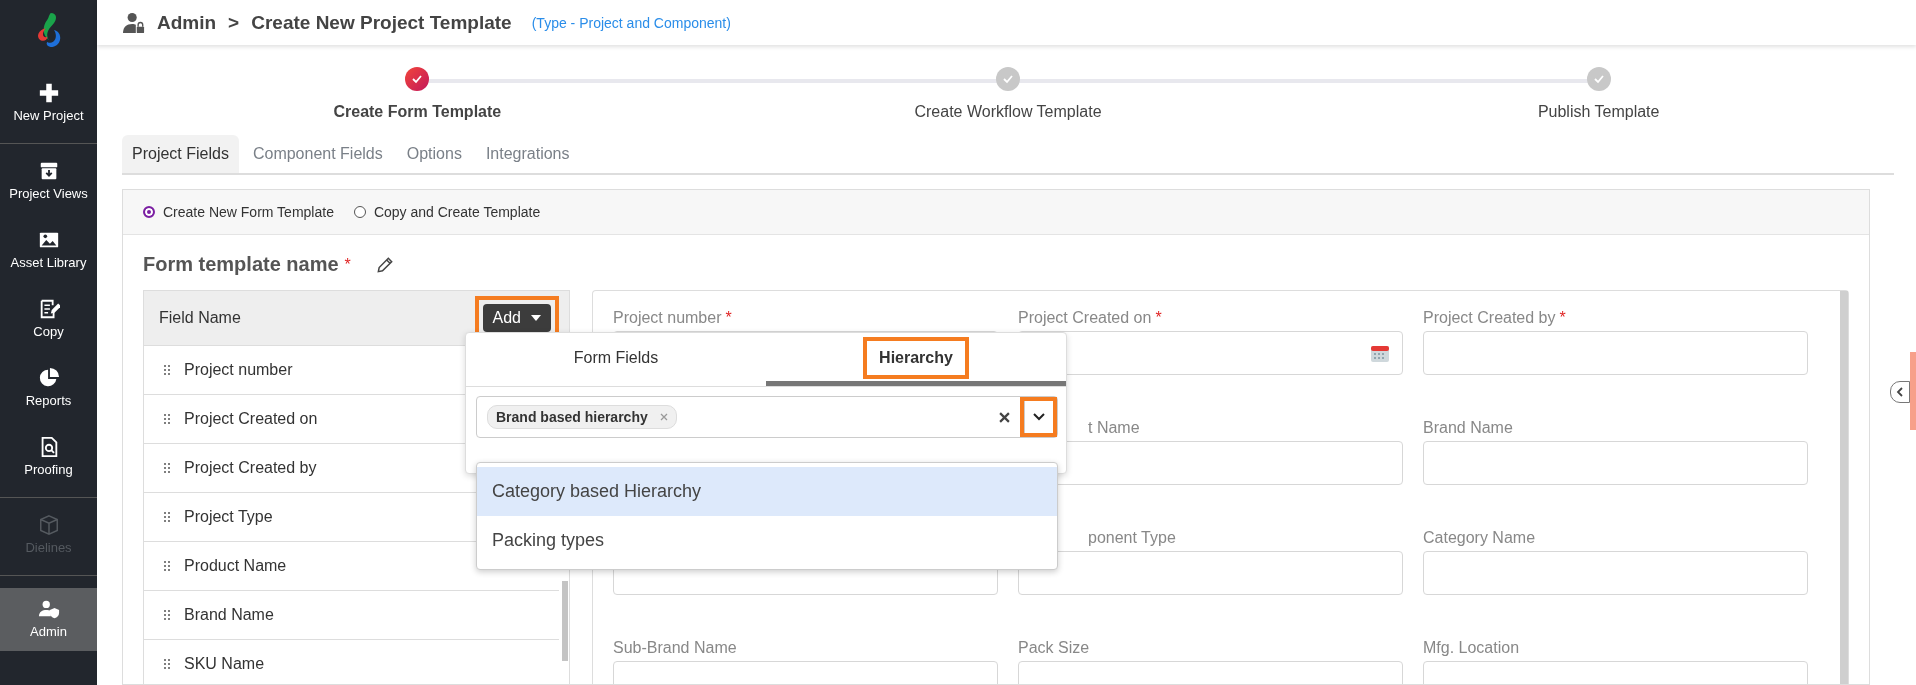 The width and height of the screenshot is (1916, 685). Describe the element at coordinates (228, 517) in the screenshot. I see `field-name: Project Type` at that location.